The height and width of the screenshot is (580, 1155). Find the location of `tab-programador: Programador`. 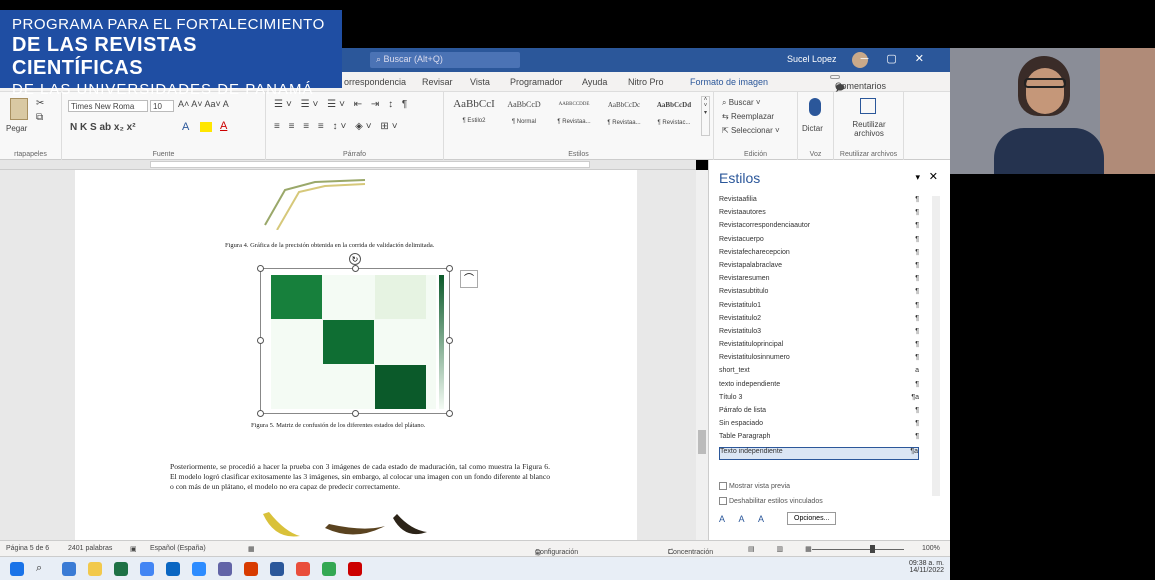

tab-programador: Programador is located at coordinates (536, 82).